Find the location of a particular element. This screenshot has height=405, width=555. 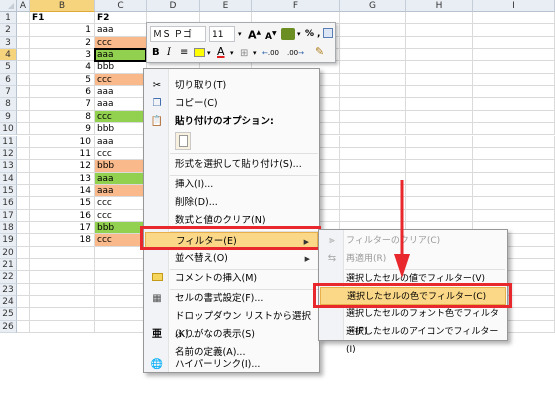

cell-number: 3 is located at coordinates (62, 55).